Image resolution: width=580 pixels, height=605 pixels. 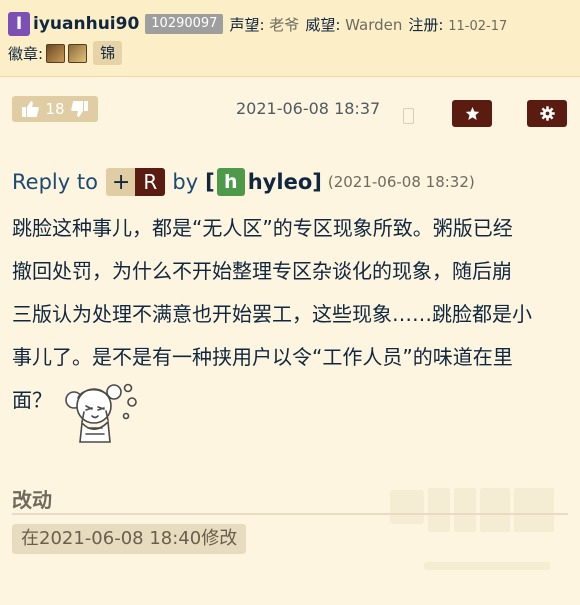 I want to click on favorite-button, so click(x=472, y=113).